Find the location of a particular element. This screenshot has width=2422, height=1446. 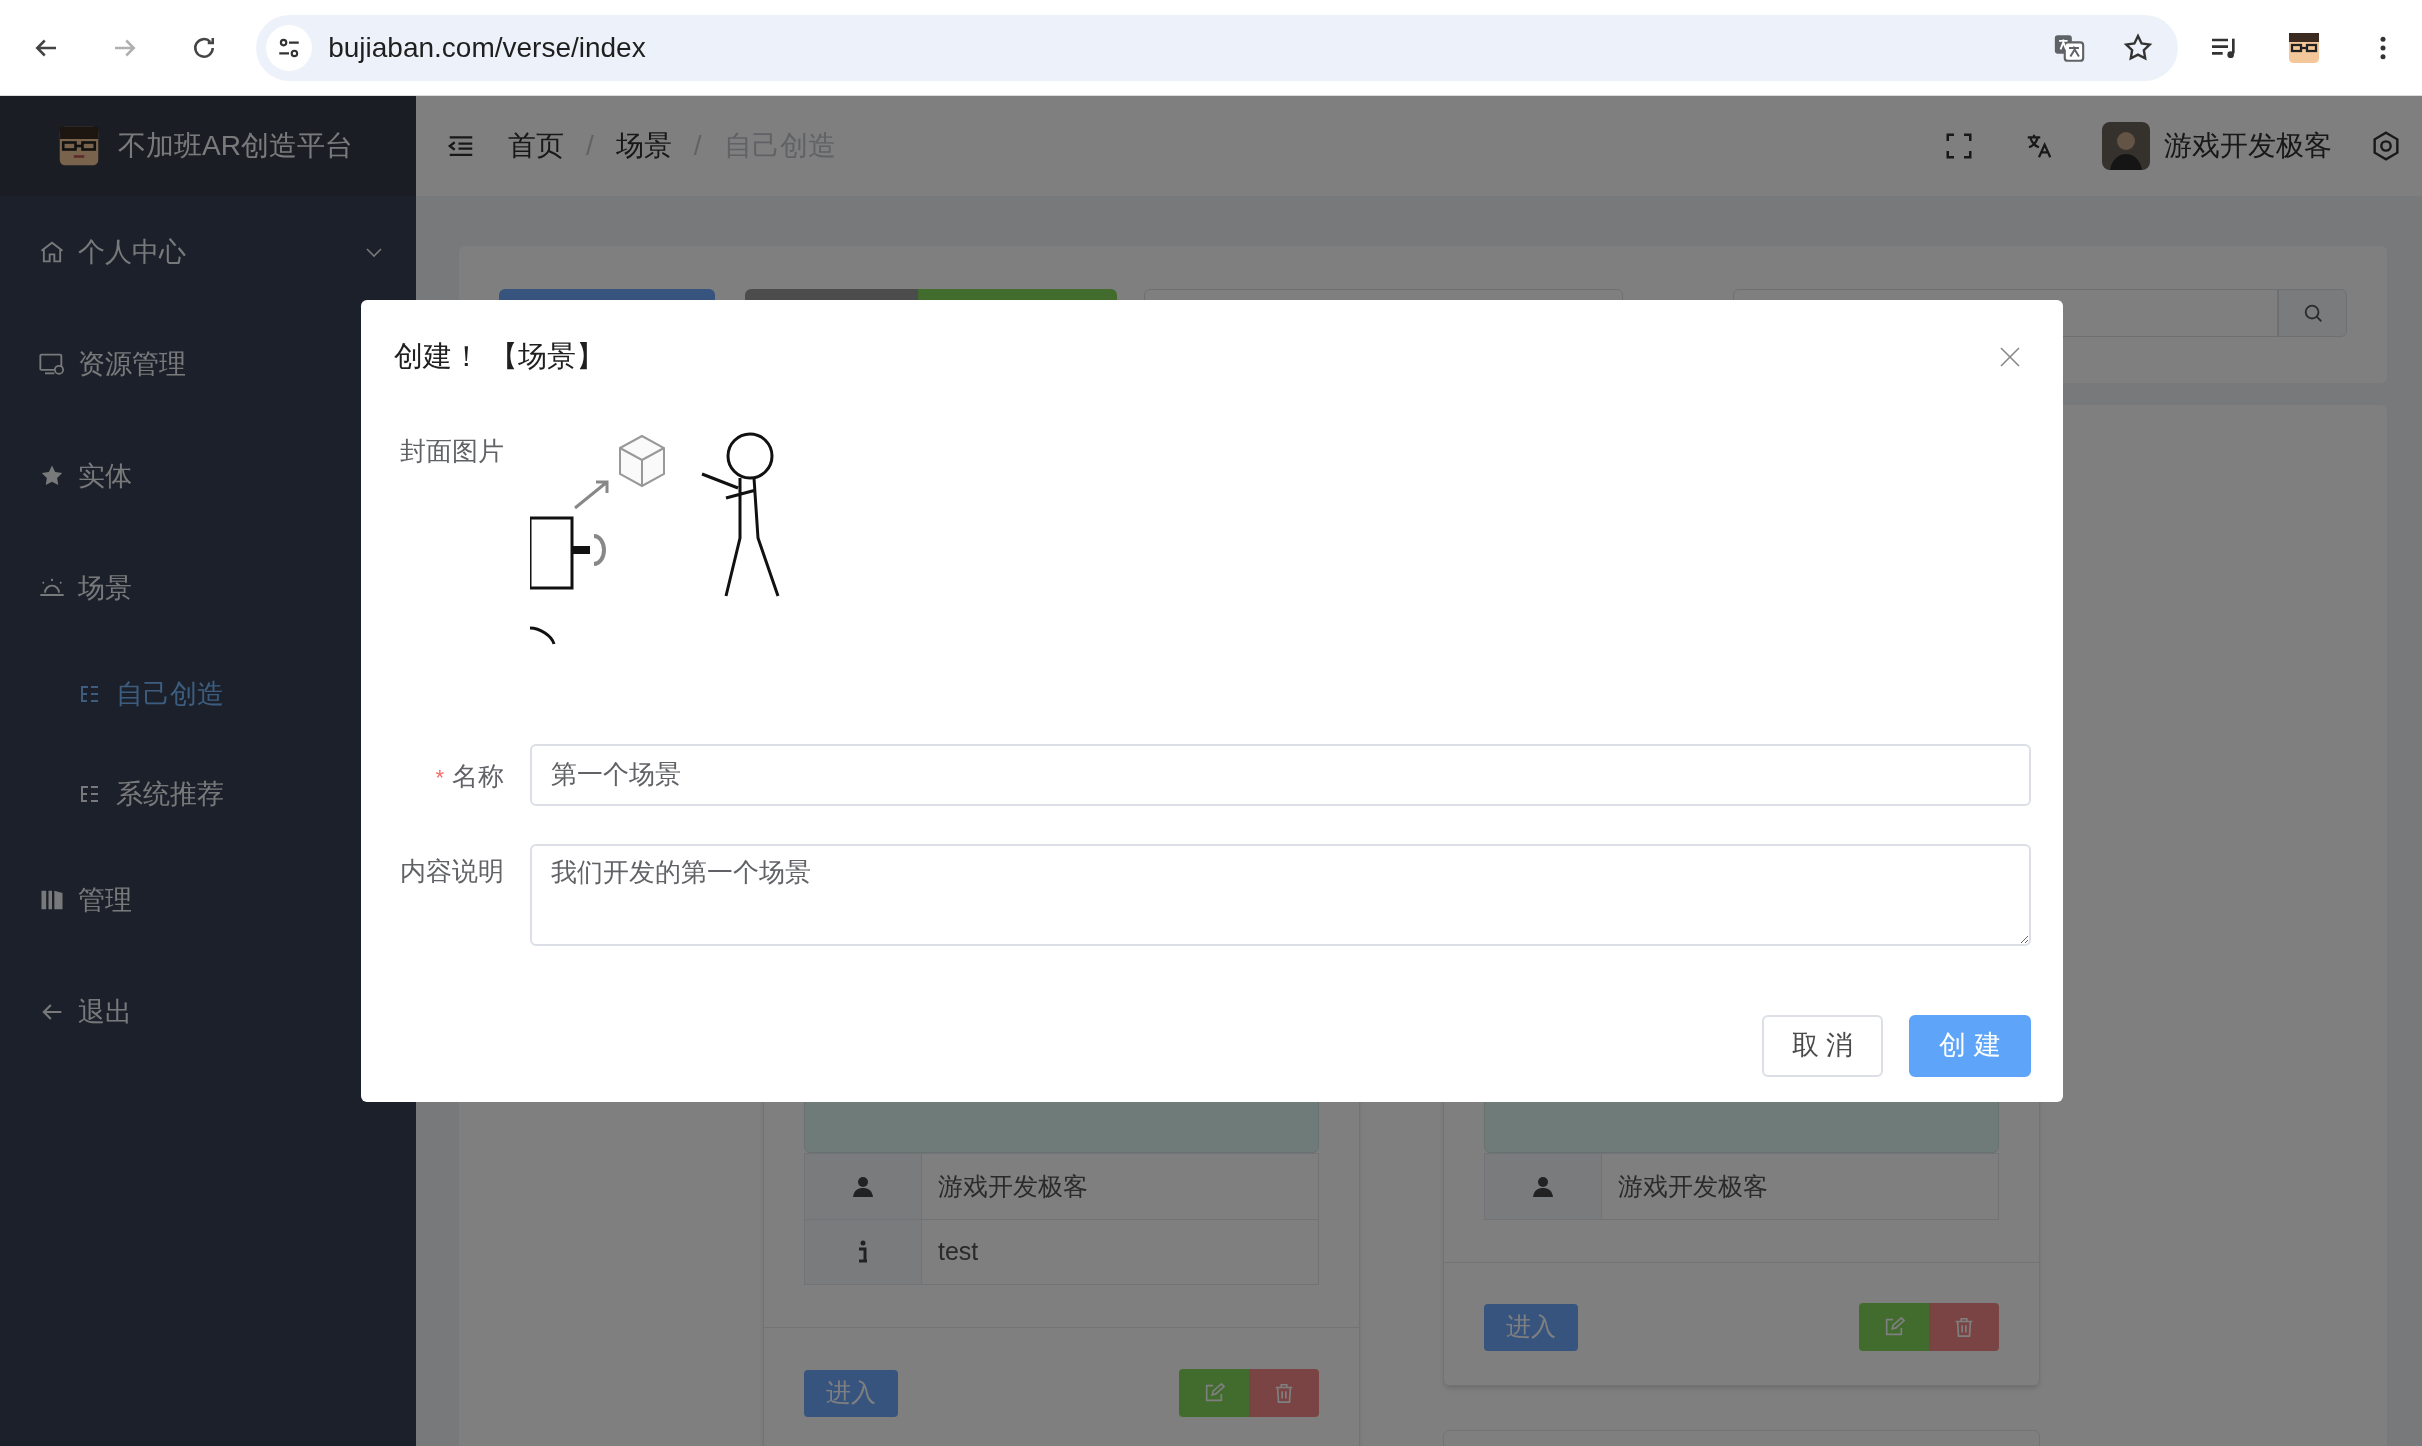

table-cell-text: test is located at coordinates (958, 1252).